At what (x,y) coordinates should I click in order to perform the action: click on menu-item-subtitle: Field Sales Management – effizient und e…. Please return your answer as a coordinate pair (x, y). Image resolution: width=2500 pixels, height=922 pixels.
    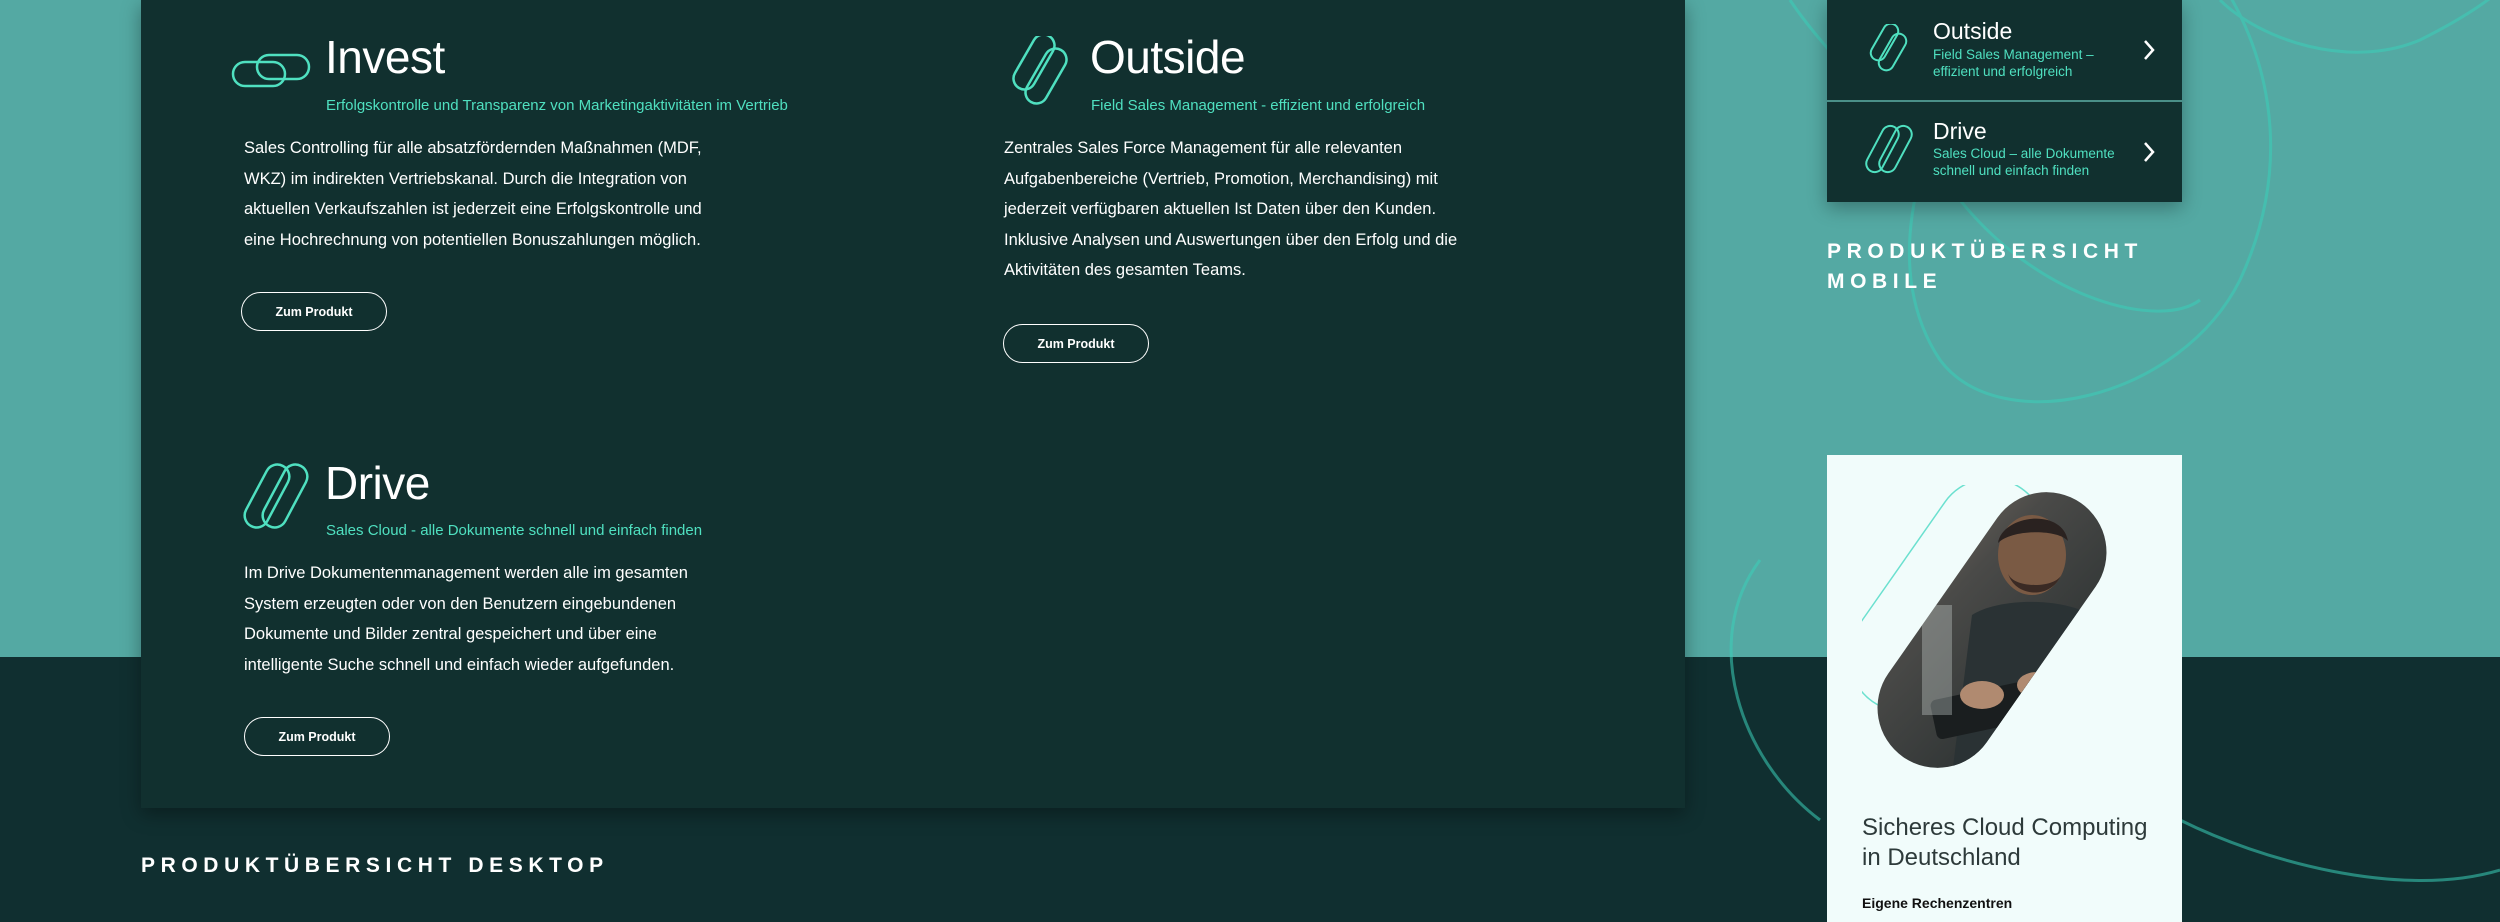
    Looking at the image, I should click on (2013, 63).